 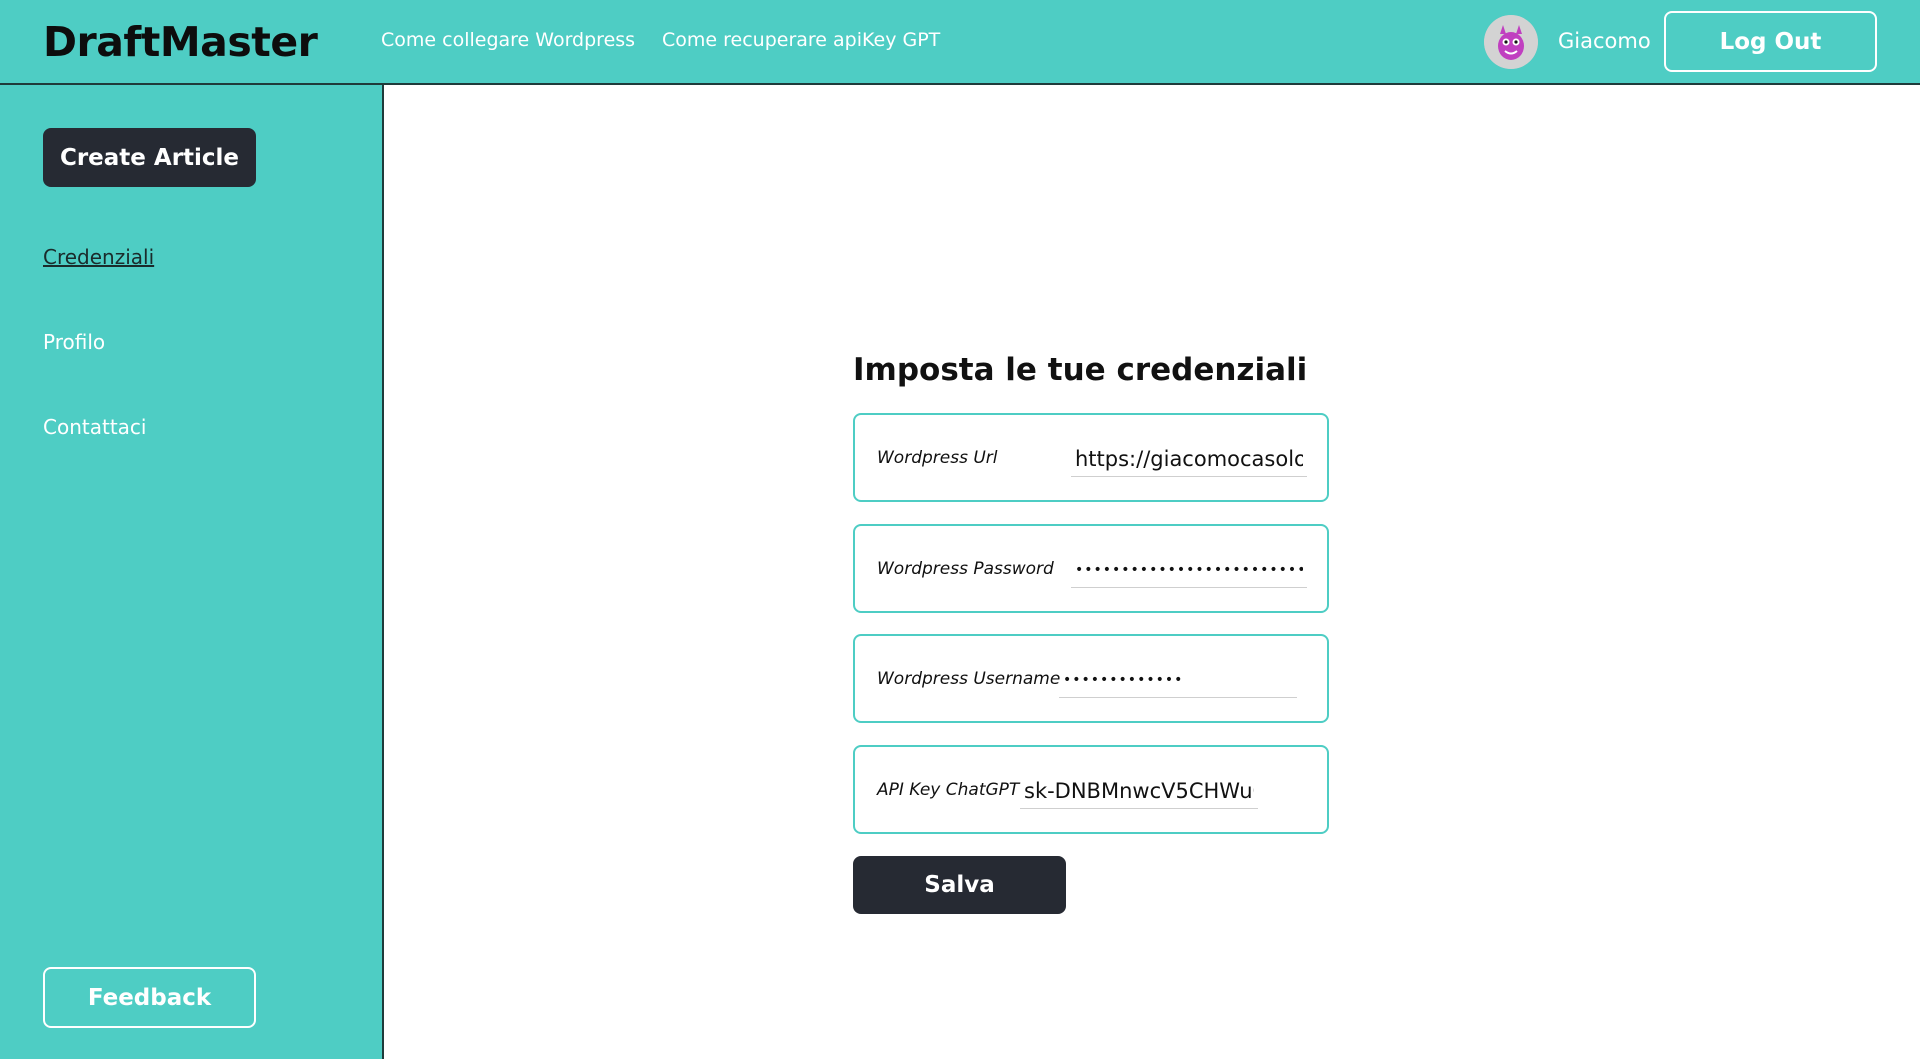 I want to click on create-article-button: Create Article, so click(x=149, y=157).